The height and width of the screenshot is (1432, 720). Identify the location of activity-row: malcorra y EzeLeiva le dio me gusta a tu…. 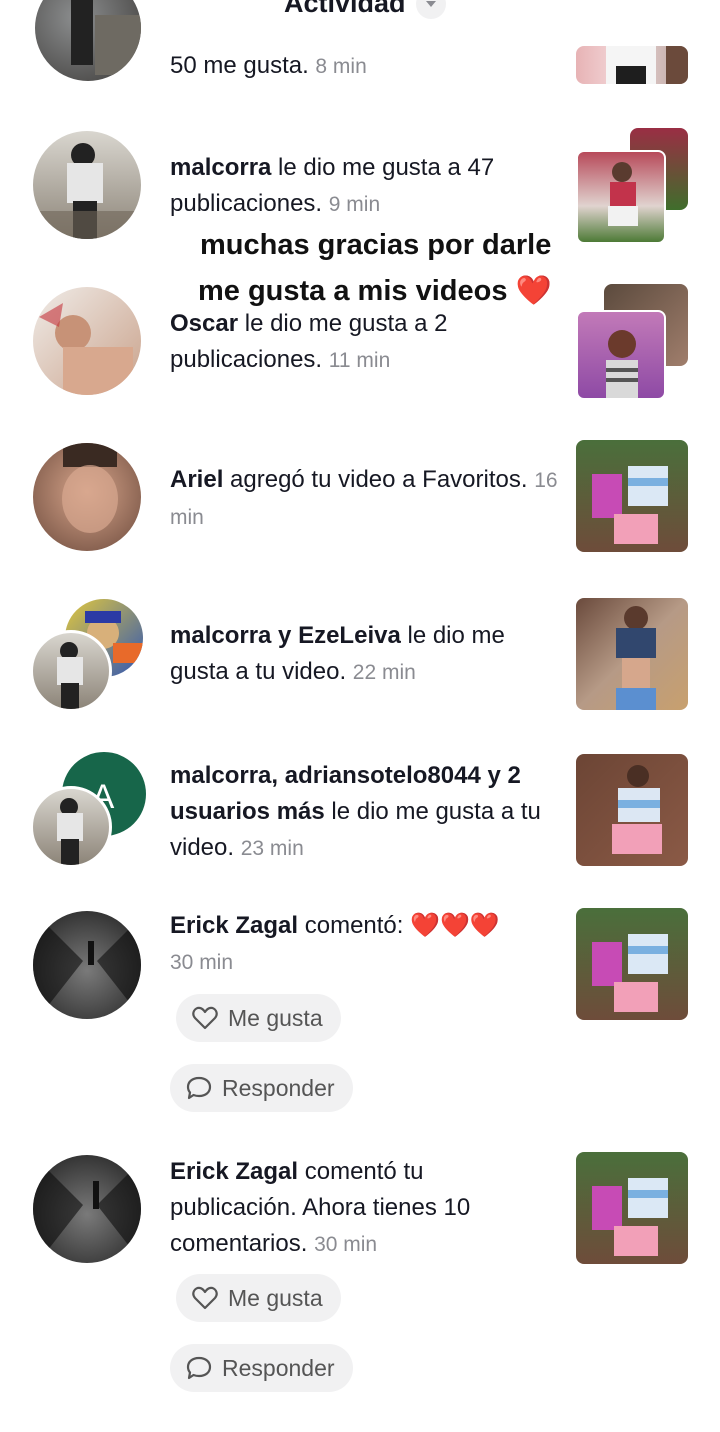
(360, 656).